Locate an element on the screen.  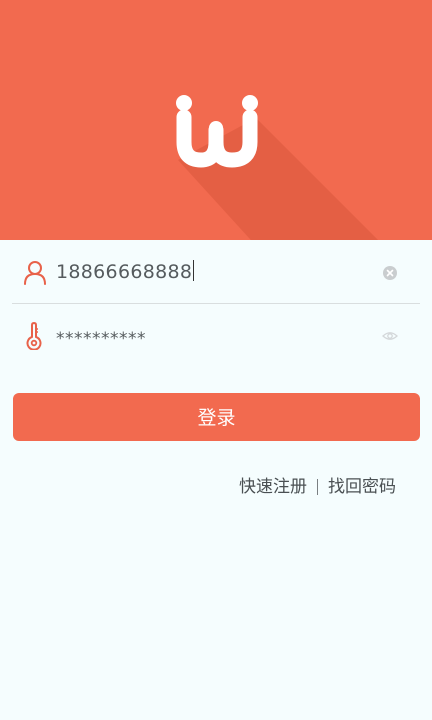
register-link: 快速注册 is located at coordinates (273, 487).